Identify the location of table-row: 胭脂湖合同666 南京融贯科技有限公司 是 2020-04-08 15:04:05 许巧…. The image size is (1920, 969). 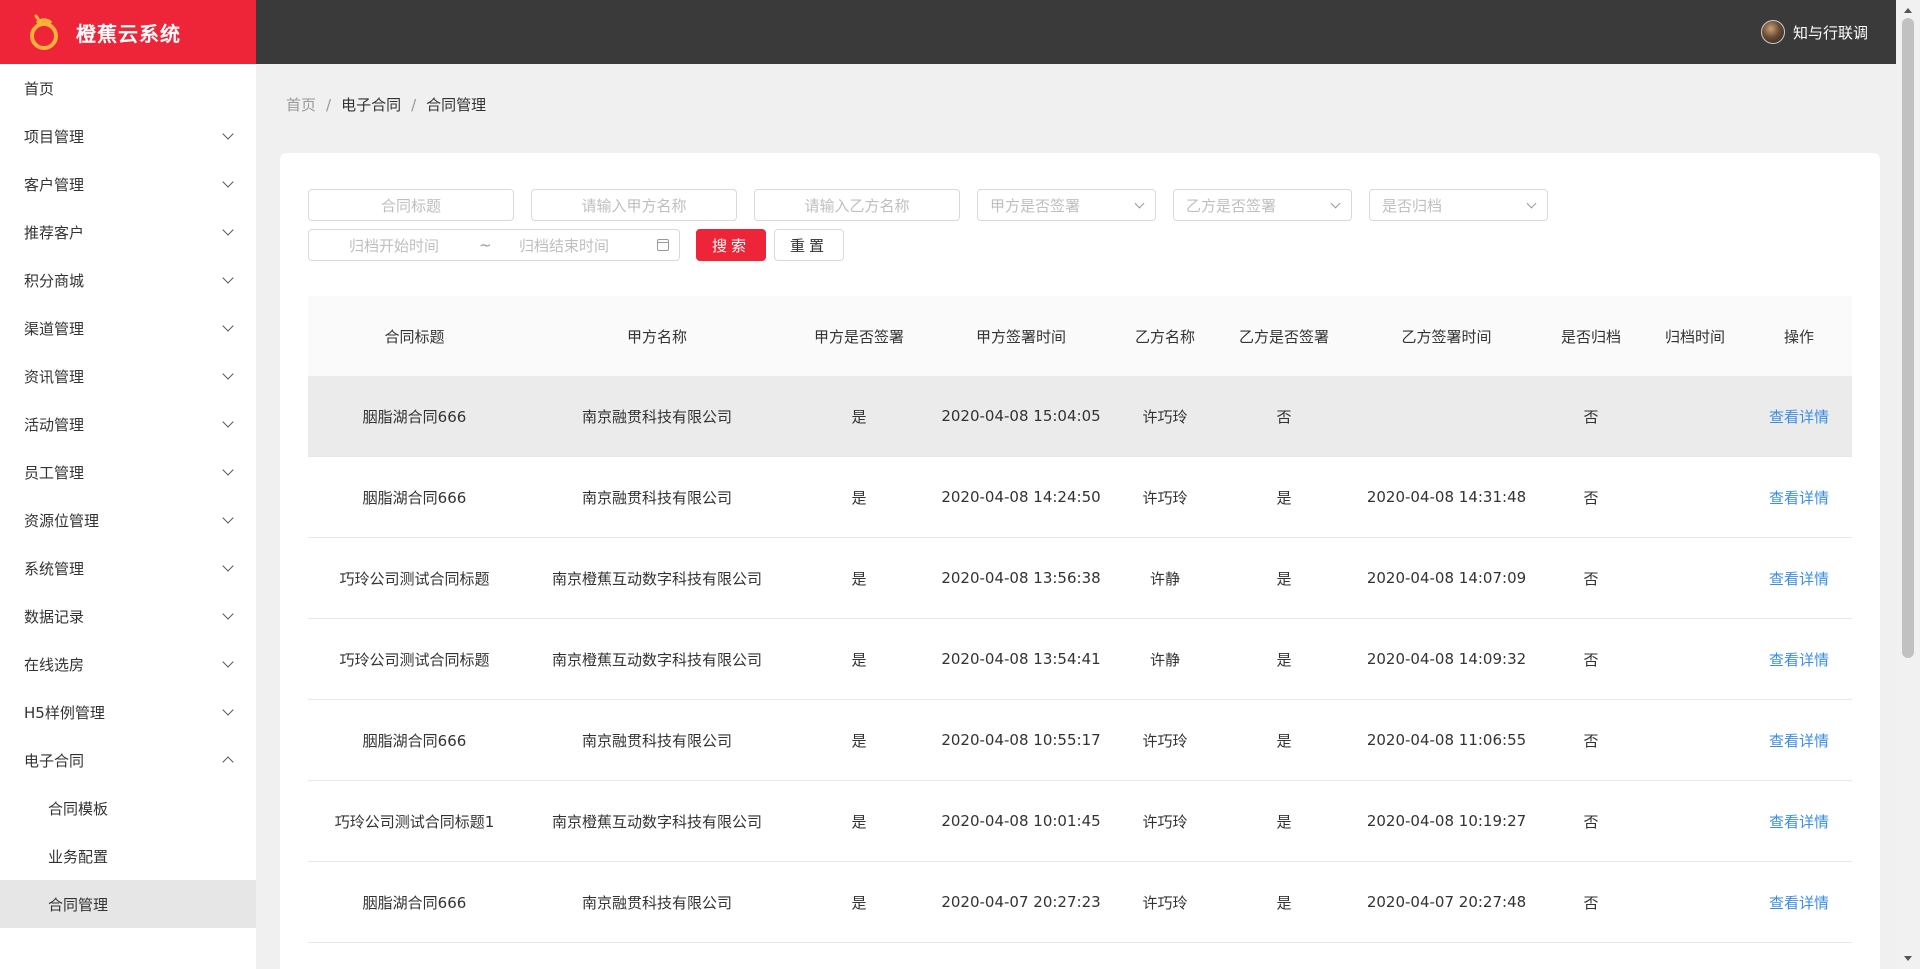
(1080, 416).